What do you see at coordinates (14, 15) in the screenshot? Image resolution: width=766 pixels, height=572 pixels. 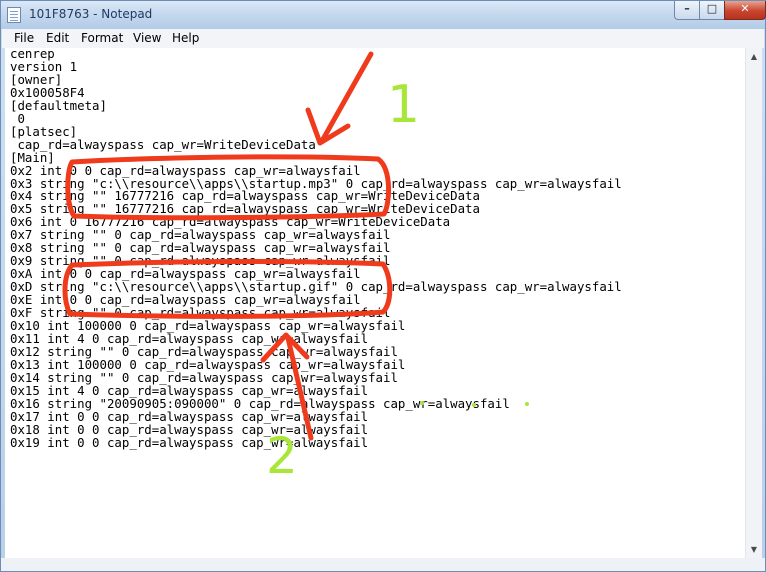 I see `notepad-icon` at bounding box center [14, 15].